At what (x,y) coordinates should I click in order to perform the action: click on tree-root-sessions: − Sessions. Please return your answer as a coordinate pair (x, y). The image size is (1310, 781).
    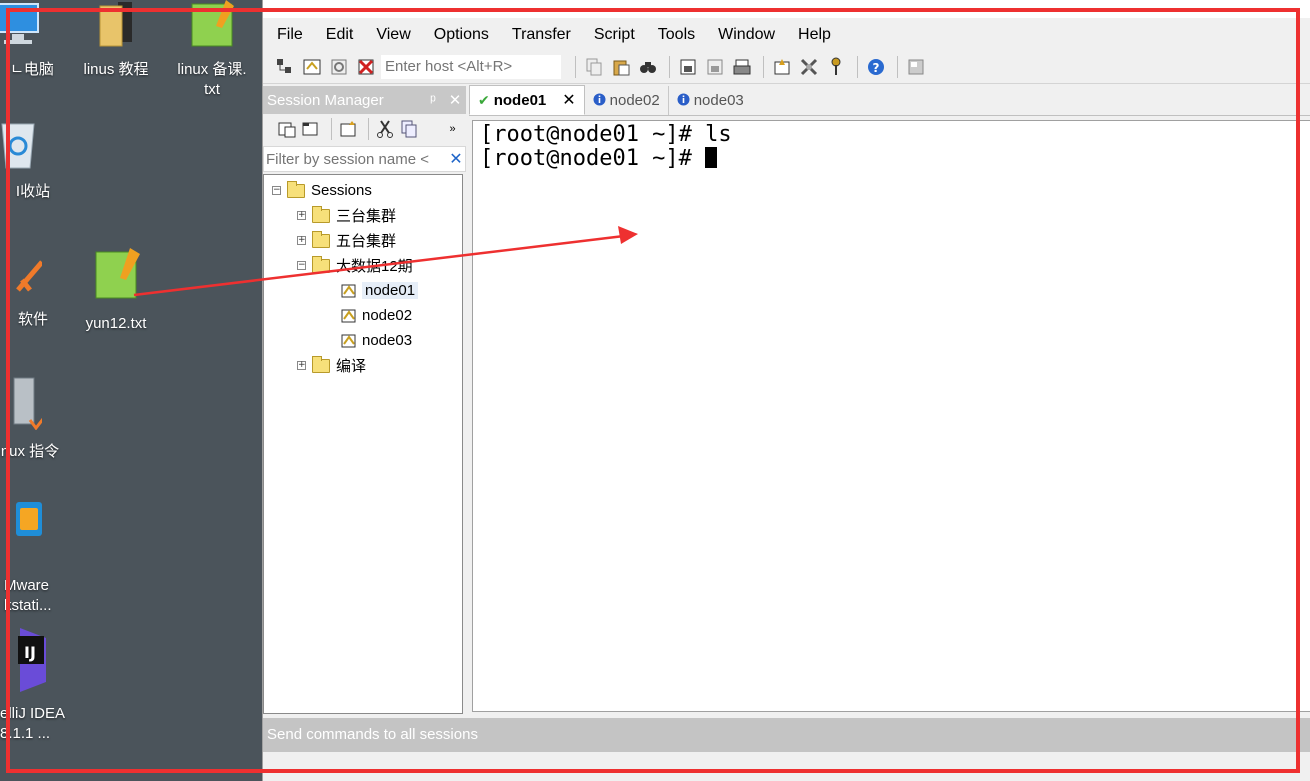
    Looking at the image, I should click on (363, 190).